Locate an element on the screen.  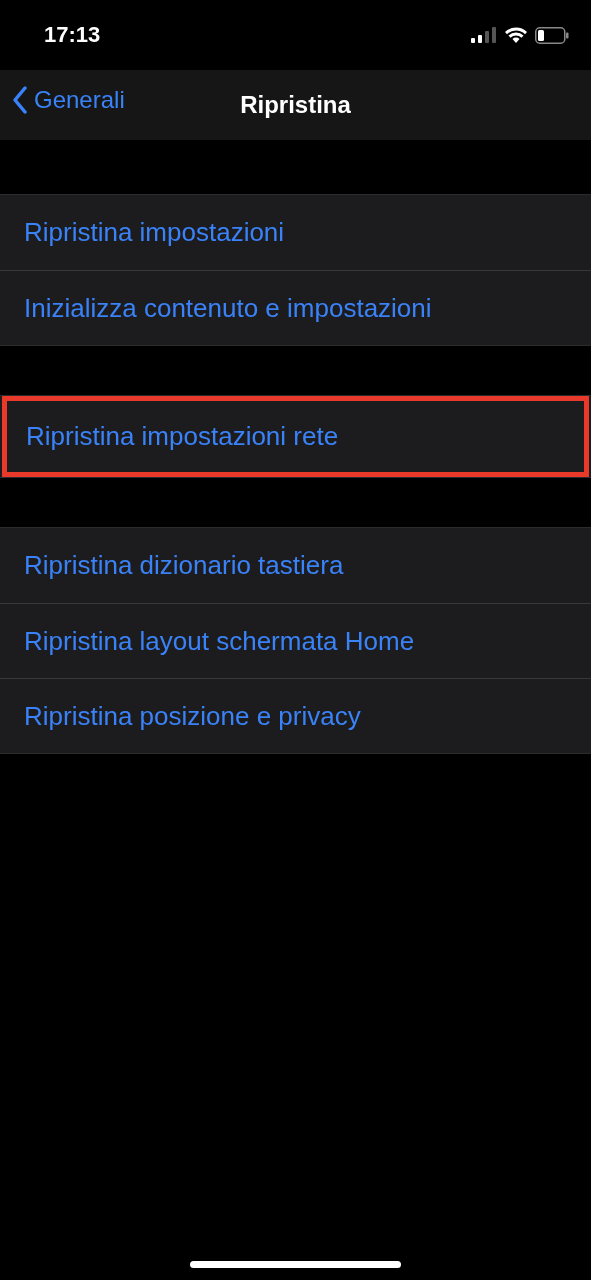
back-button: Generali is located at coordinates (68, 100).